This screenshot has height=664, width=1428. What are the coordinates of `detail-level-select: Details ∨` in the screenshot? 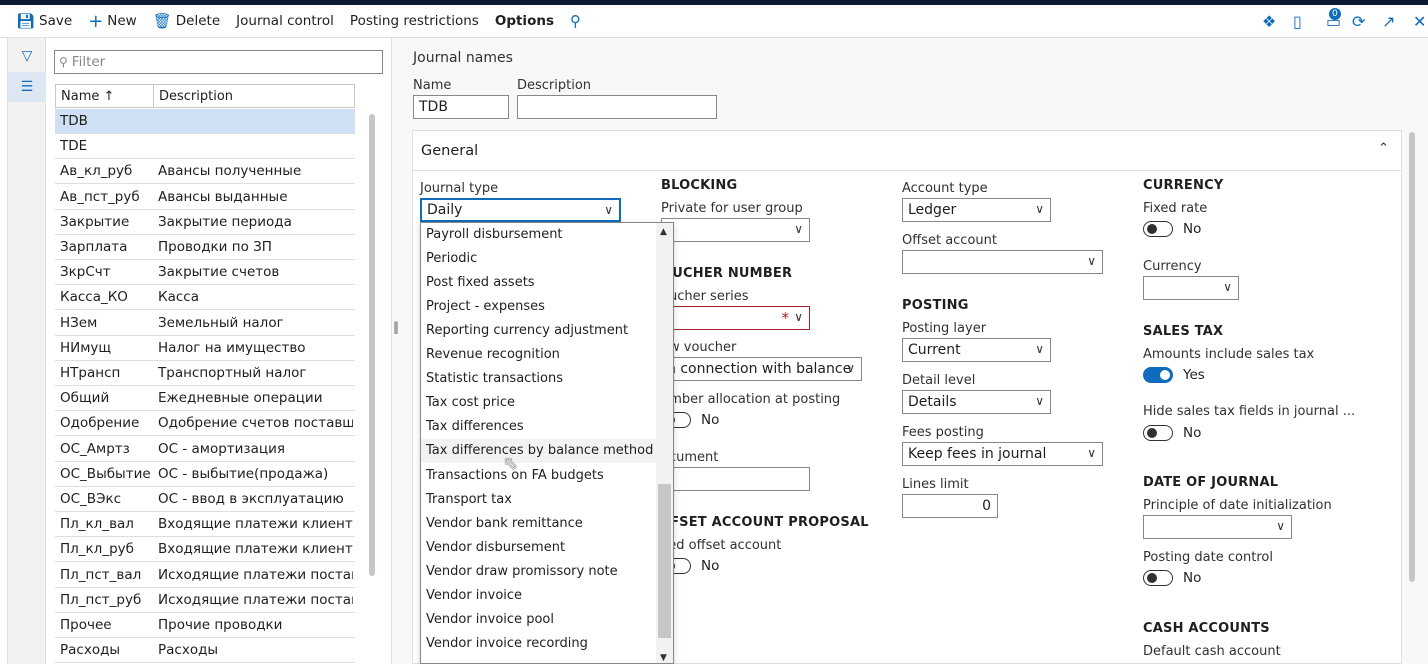 It's located at (976, 402).